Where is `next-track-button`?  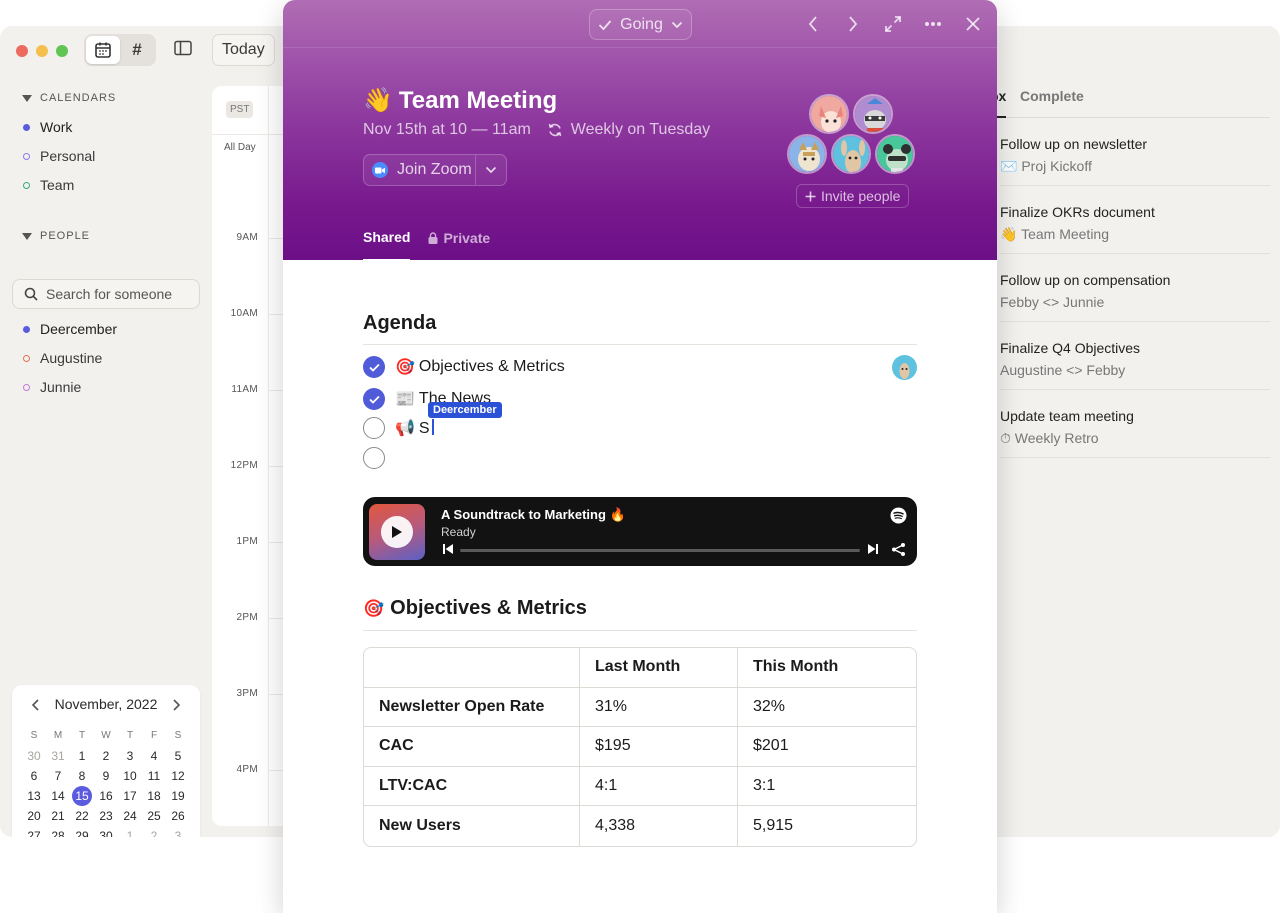 next-track-button is located at coordinates (873, 549).